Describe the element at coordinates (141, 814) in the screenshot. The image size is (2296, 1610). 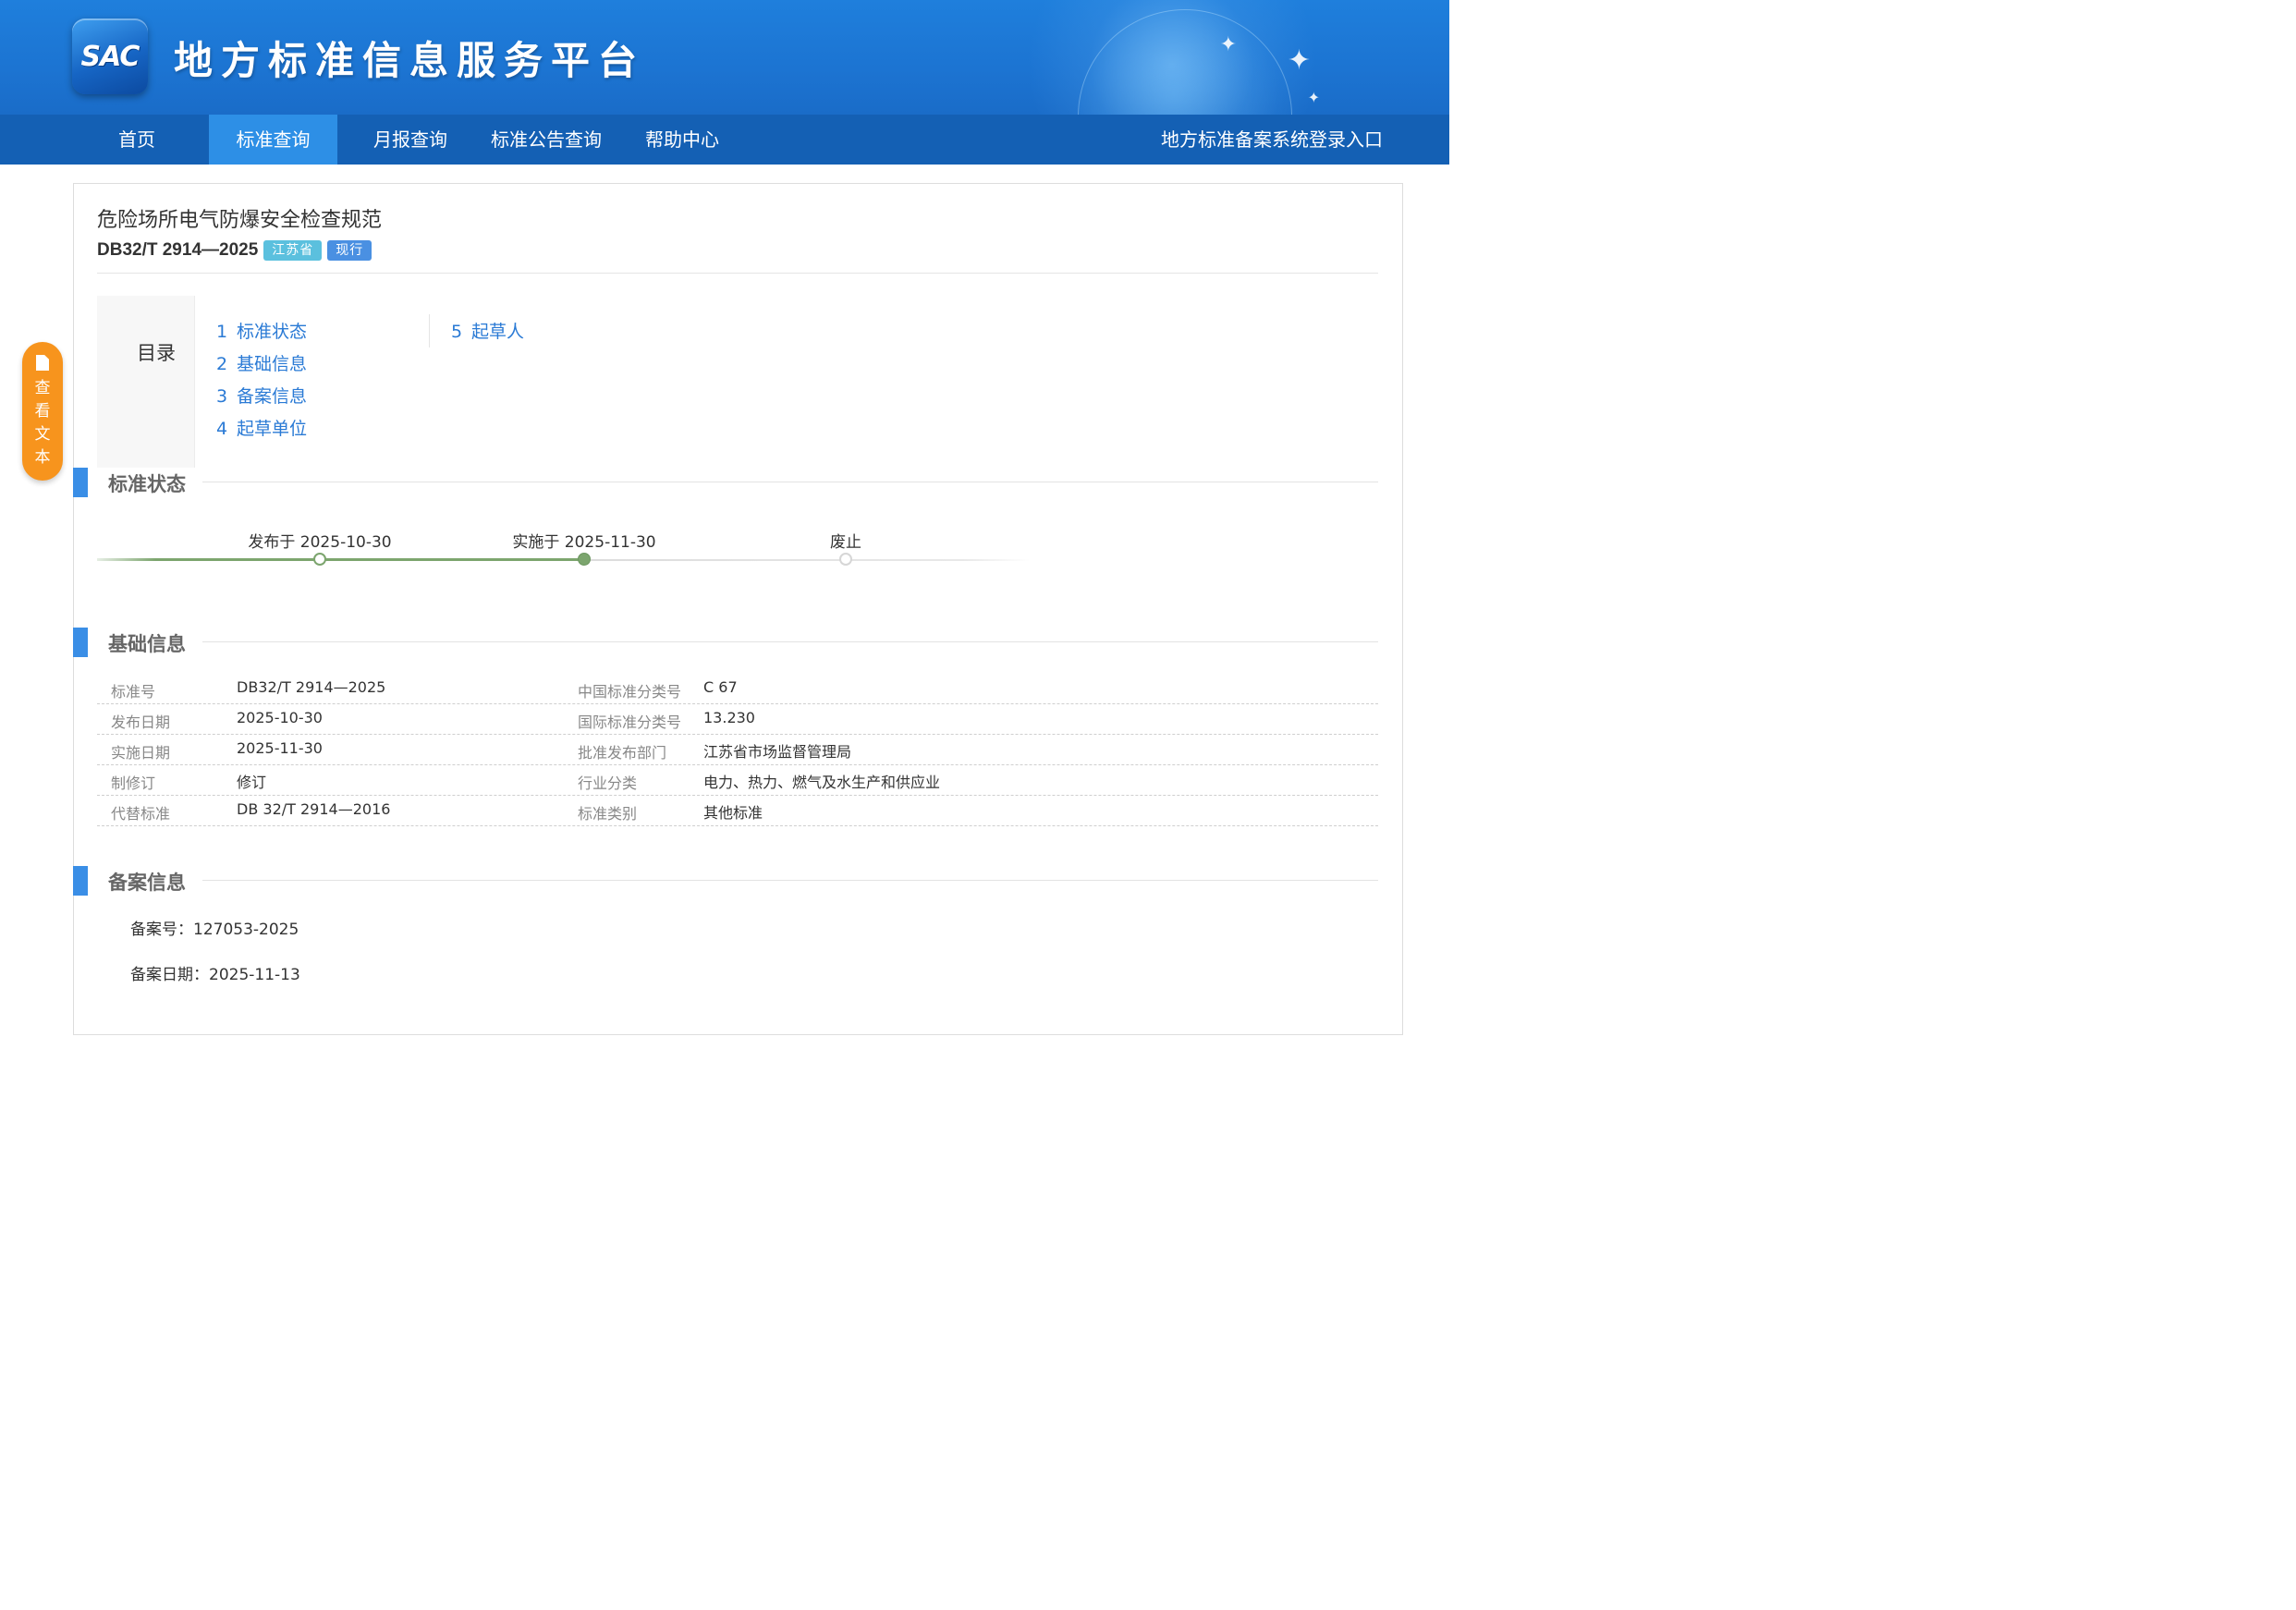
I see `field-label: 代替标准` at that location.